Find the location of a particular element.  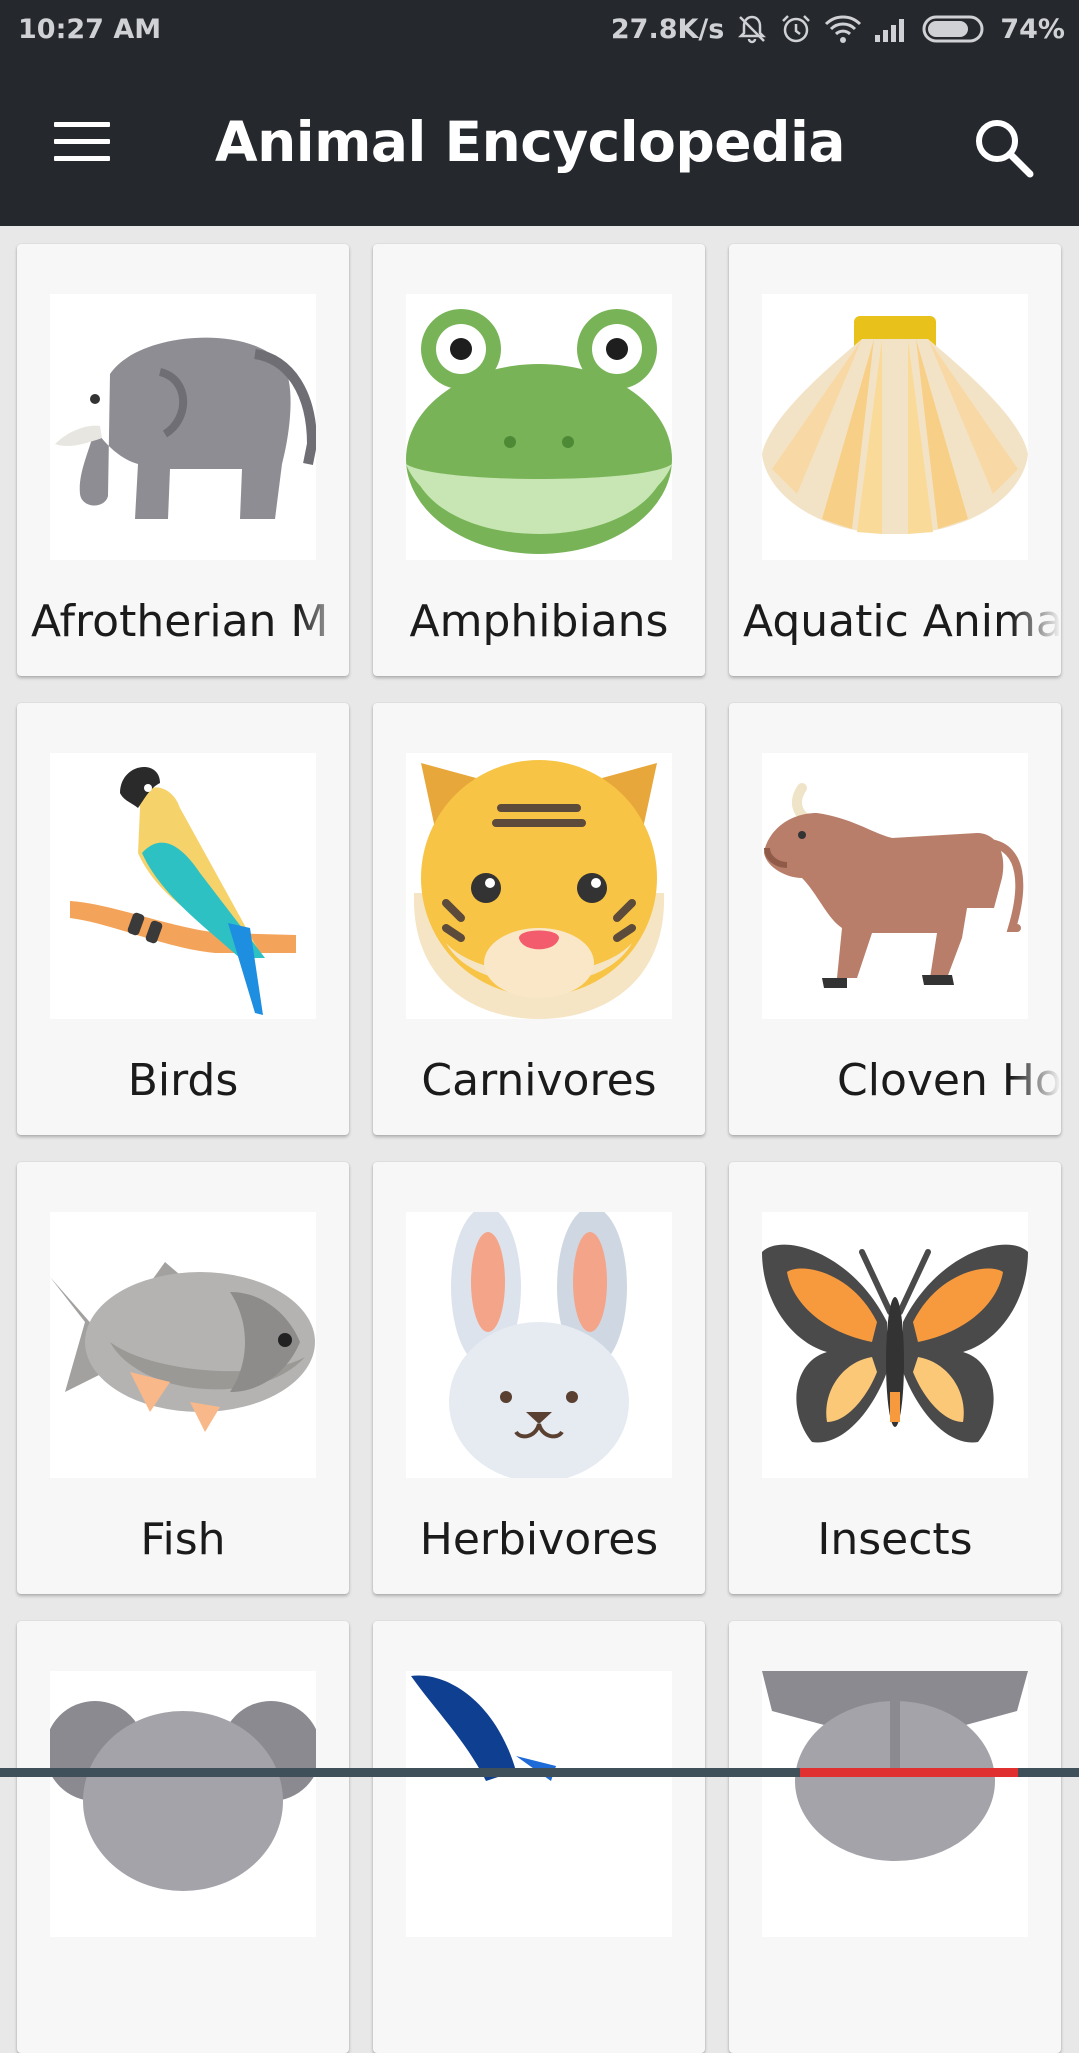

status-bar: 10:27 AM 27.8K/s 74% is located at coordinates (539, 29).